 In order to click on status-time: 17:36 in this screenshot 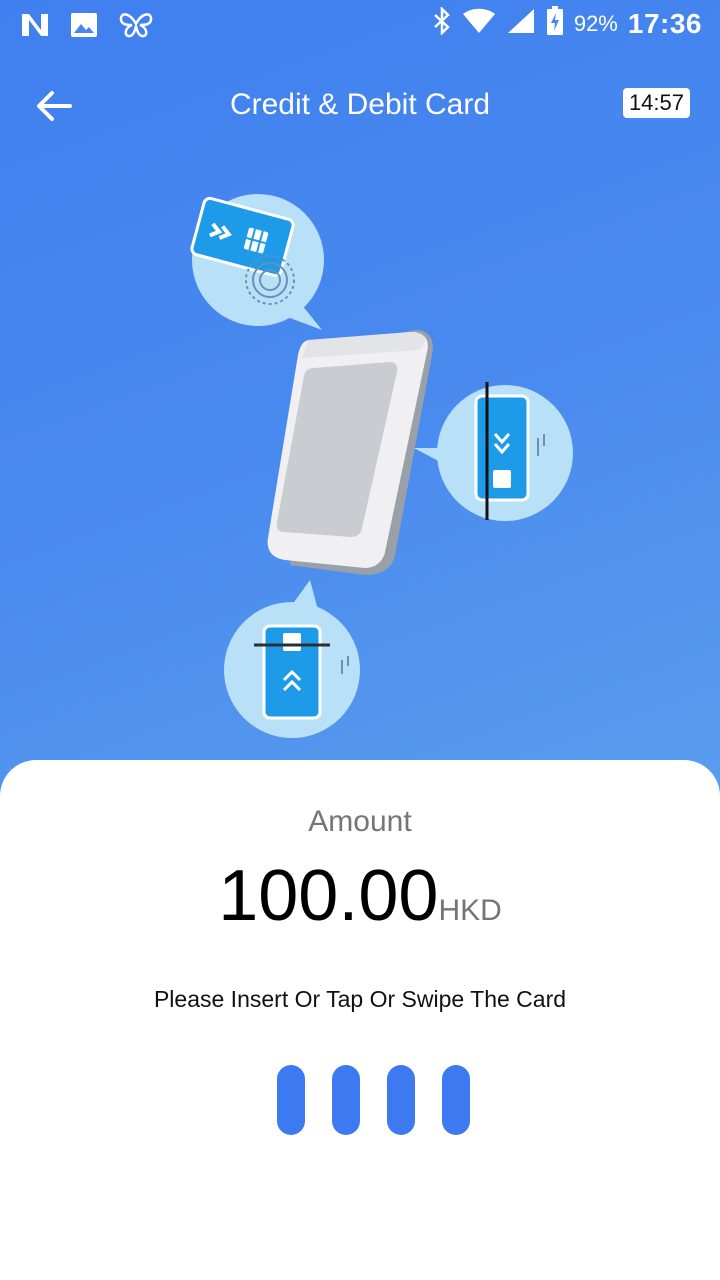, I will do `click(664, 23)`.